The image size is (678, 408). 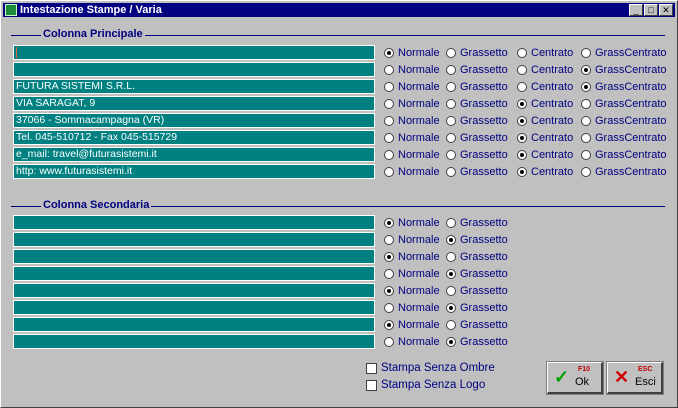 I want to click on principale-field-8: http: www.futurasistemi.it, so click(x=194, y=171).